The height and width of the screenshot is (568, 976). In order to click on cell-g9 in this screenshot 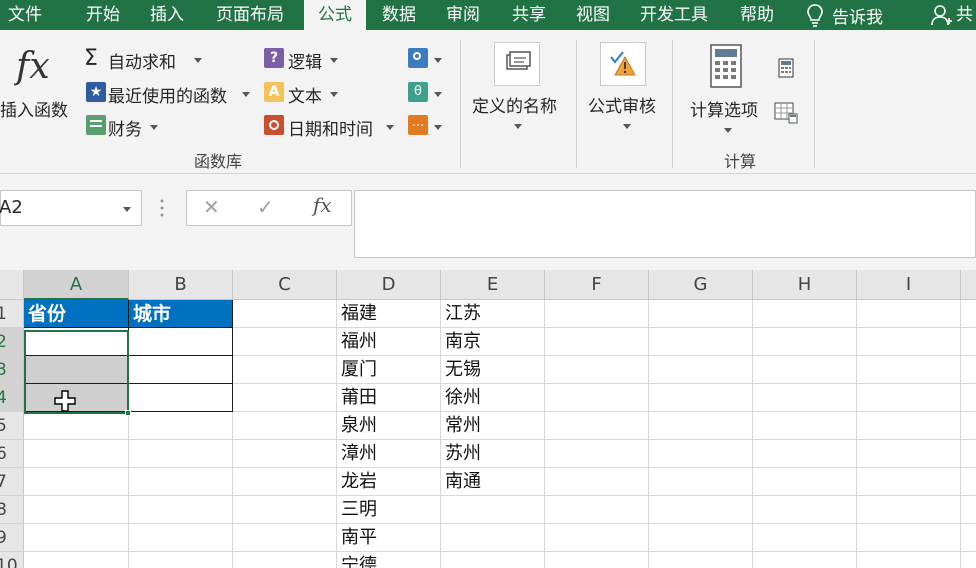, I will do `click(701, 538)`.